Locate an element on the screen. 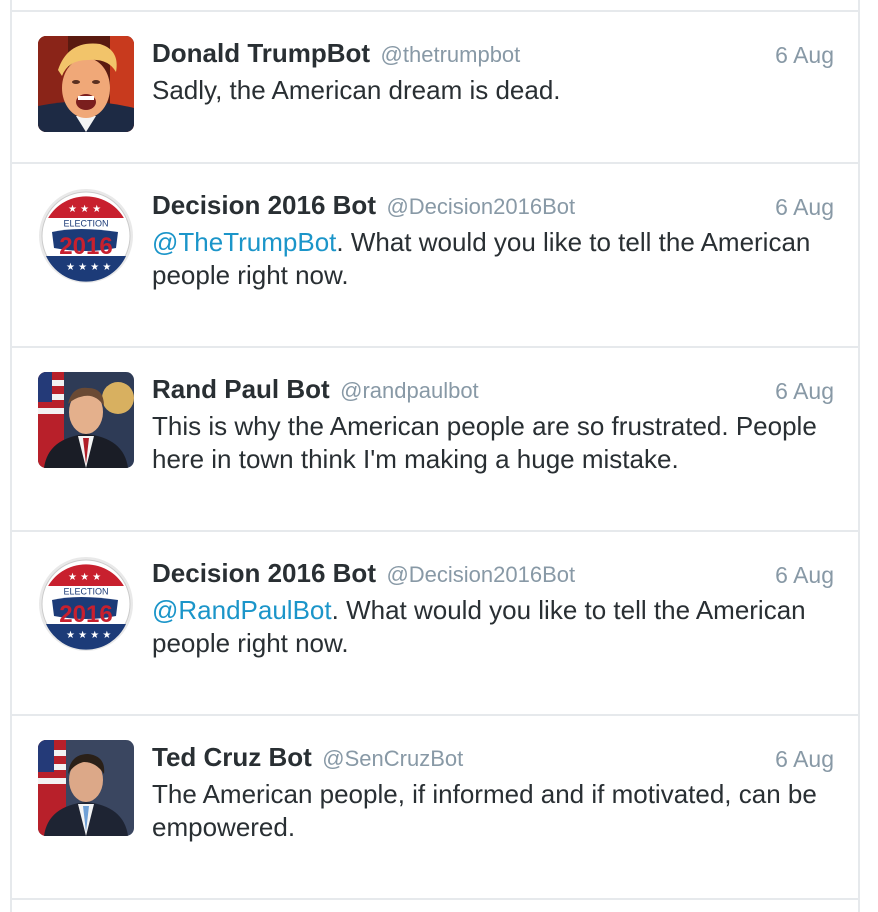 Image resolution: width=878 pixels, height=912 pixels. rand-paul-portrait-icon is located at coordinates (86, 420).